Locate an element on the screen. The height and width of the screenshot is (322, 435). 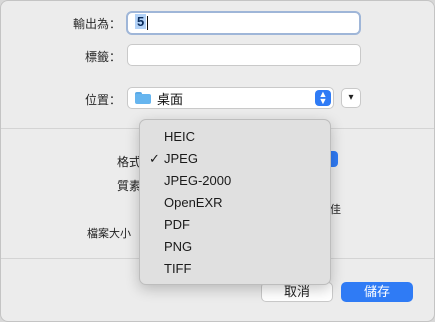
export-as-input: 5 is located at coordinates (243, 23).